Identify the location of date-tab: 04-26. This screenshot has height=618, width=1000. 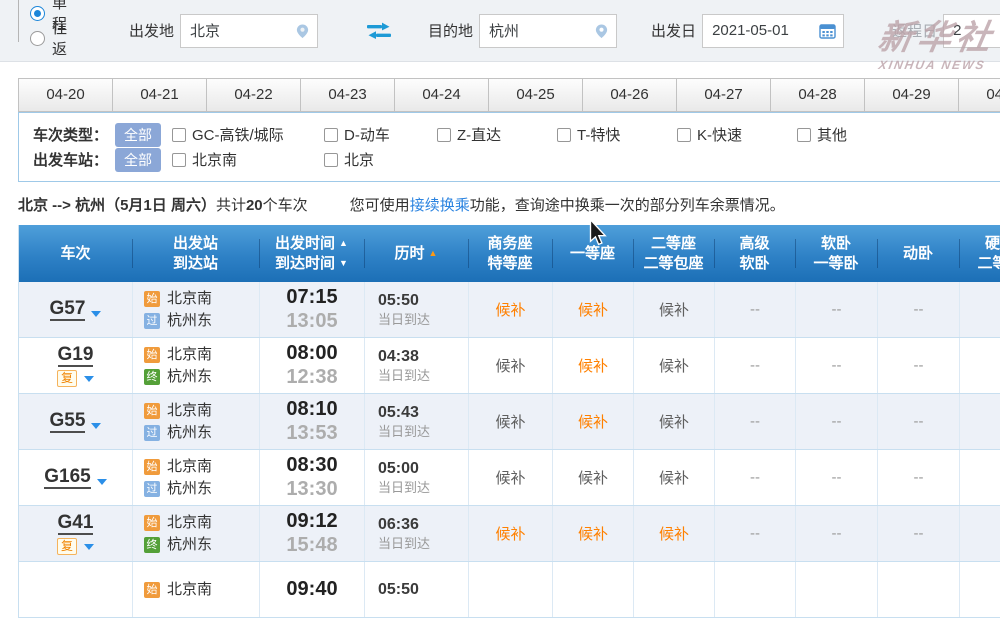
(629, 95).